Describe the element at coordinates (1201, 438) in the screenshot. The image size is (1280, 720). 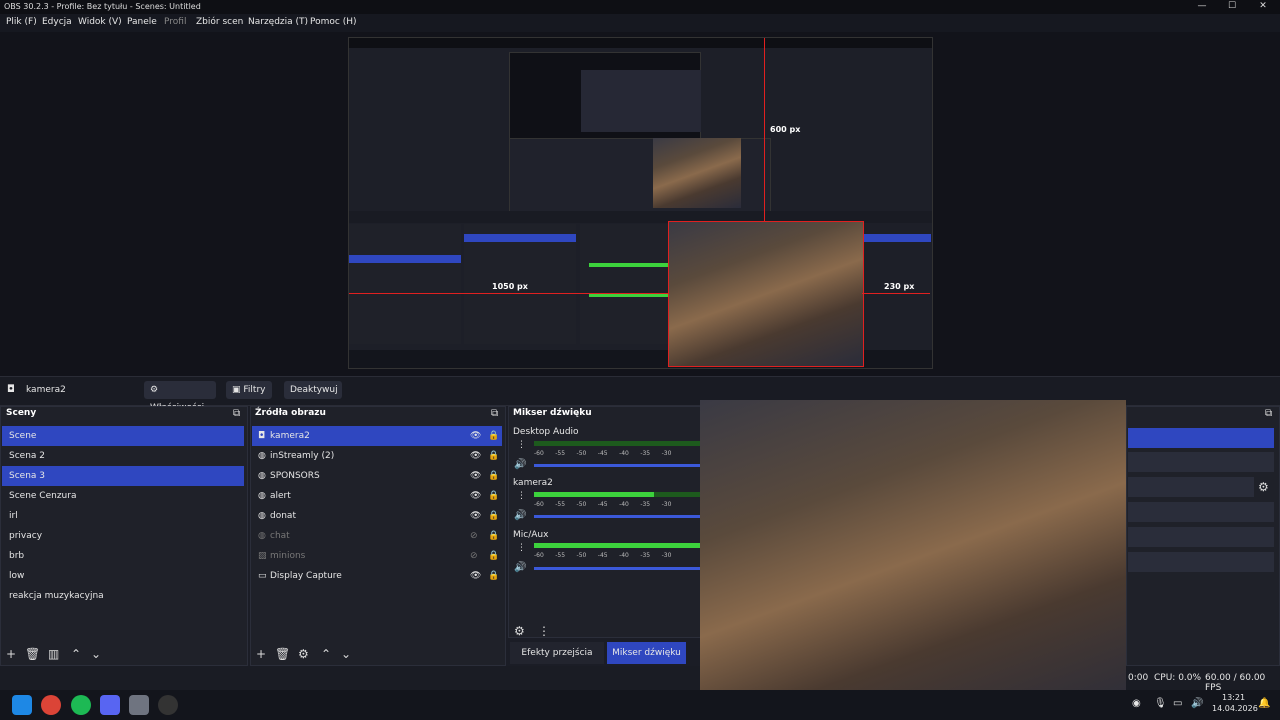
I see `start-streaming-button` at that location.